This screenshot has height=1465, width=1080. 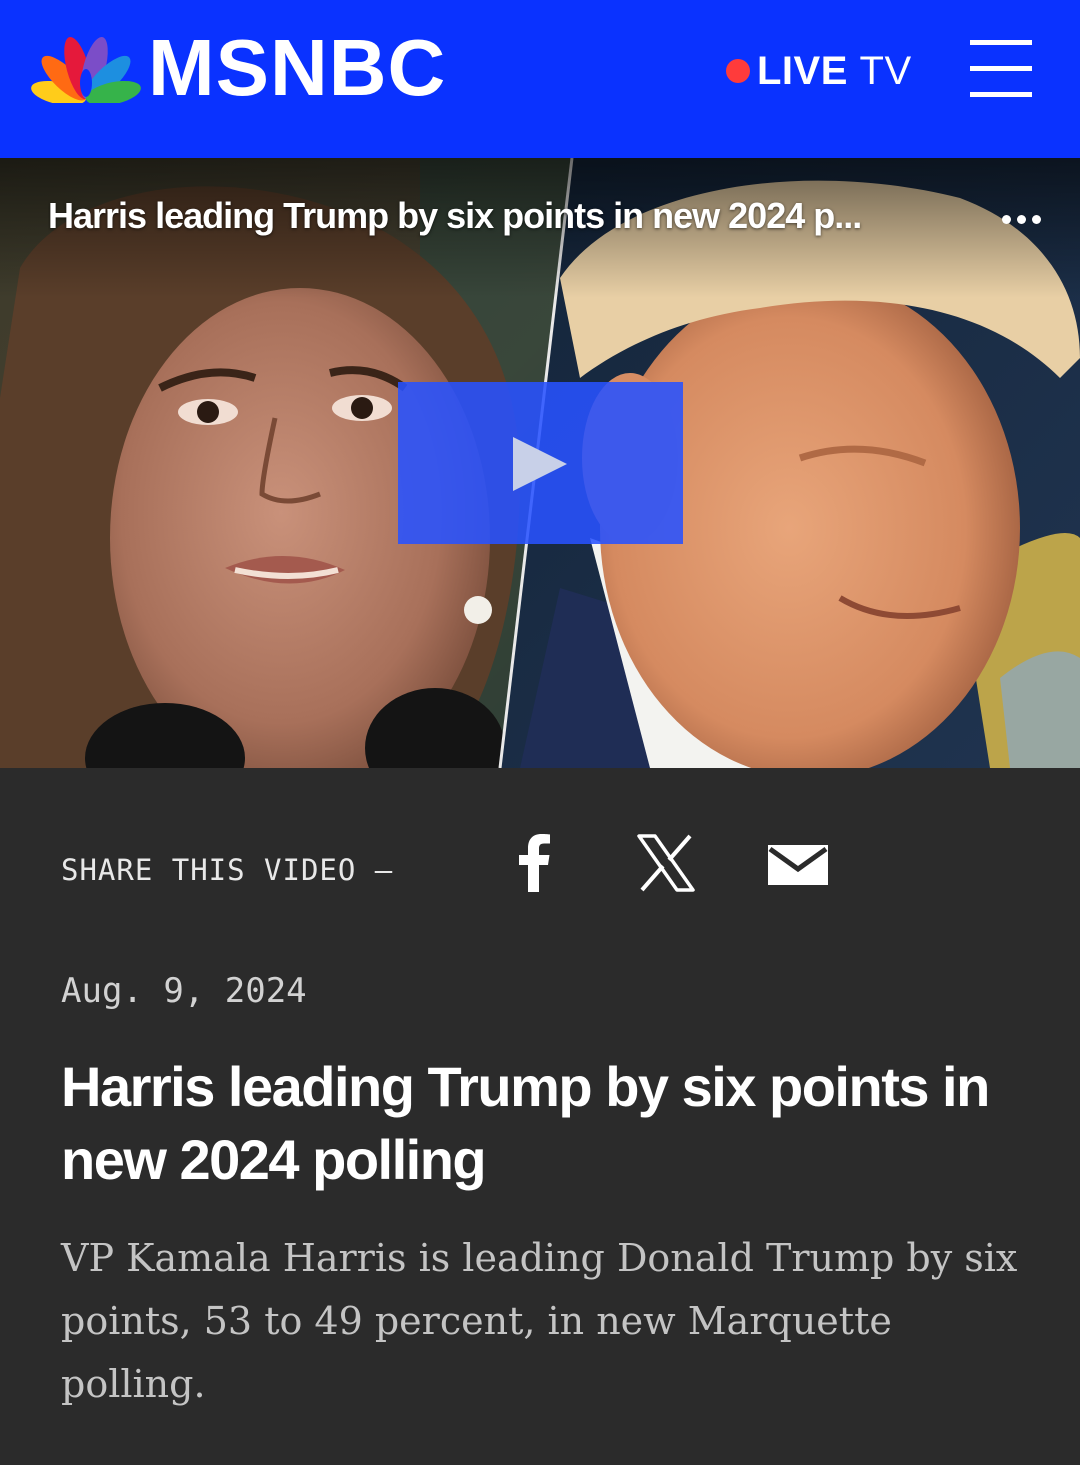 I want to click on live-dot-icon, so click(x=738, y=71).